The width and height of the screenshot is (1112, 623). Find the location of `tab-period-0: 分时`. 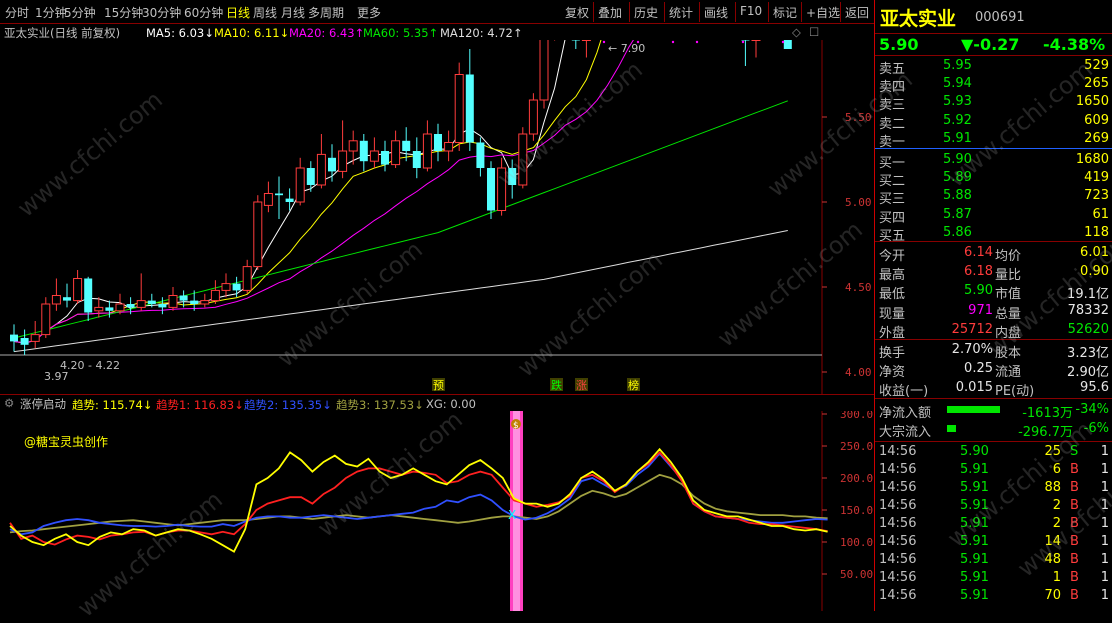

tab-period-0: 分时 is located at coordinates (17, 12).